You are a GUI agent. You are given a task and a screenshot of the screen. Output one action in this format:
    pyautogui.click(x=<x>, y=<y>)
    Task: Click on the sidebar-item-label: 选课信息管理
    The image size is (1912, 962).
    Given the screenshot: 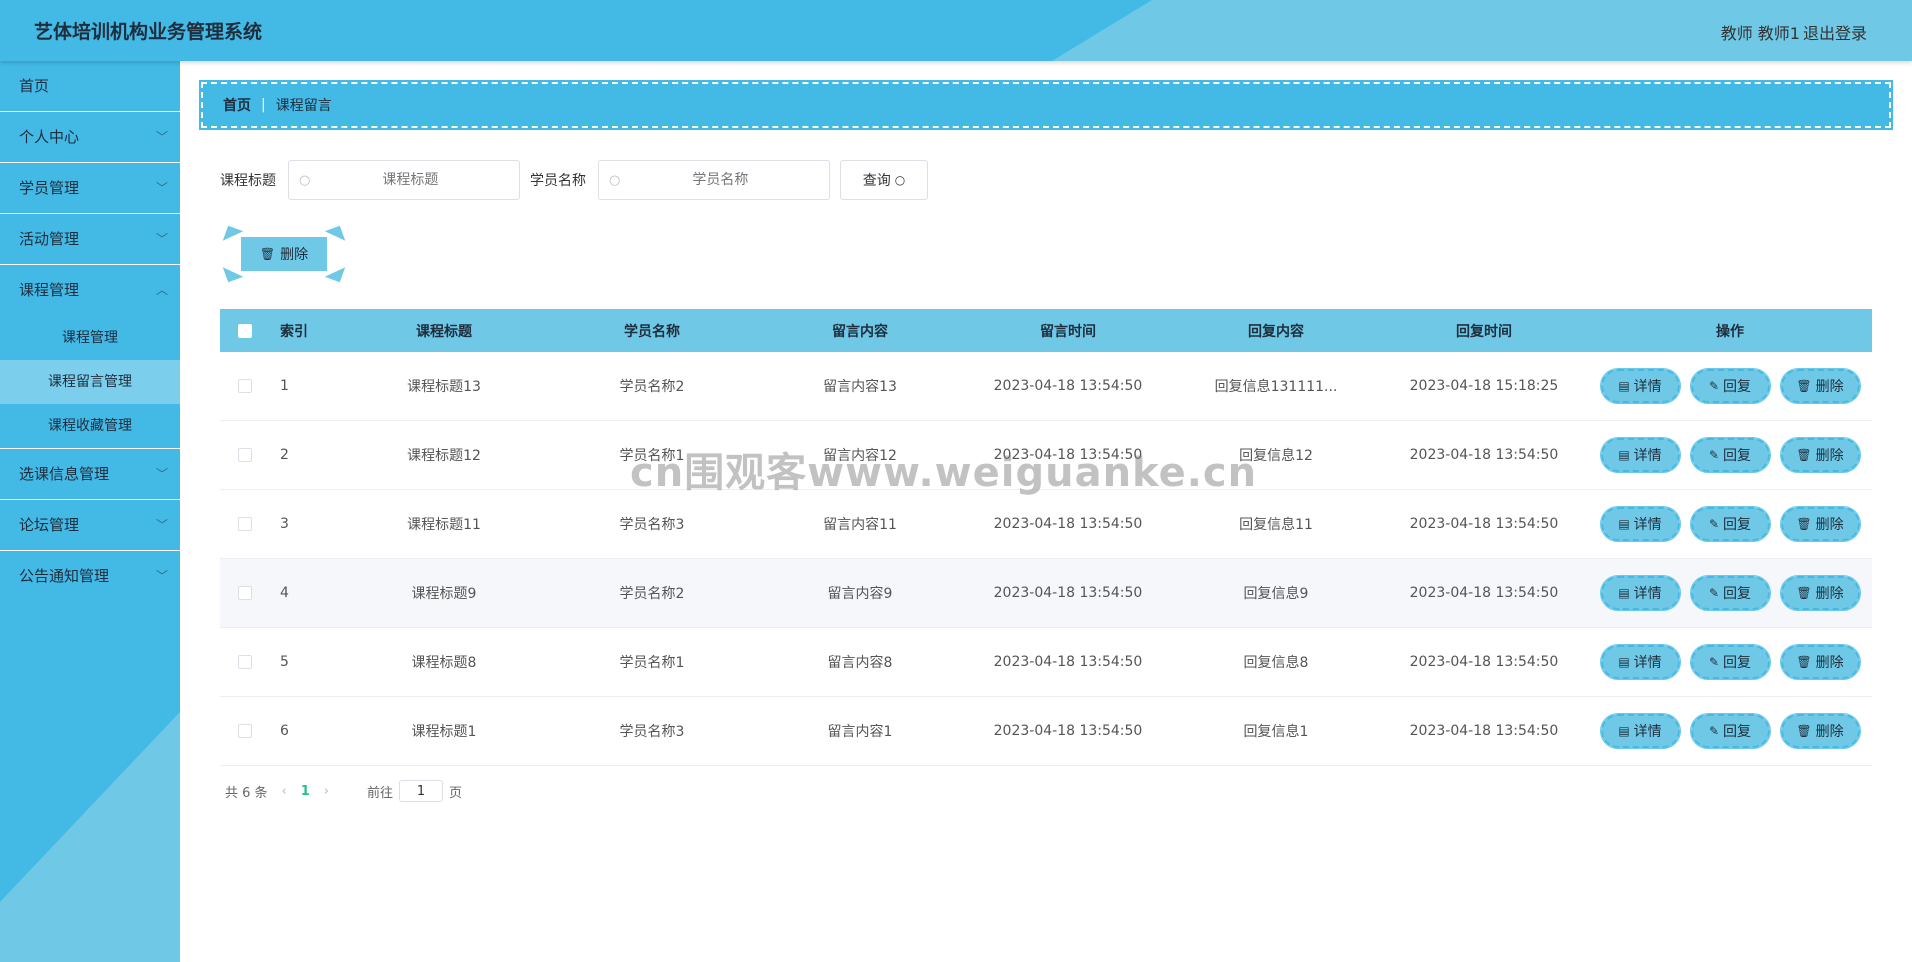 What is the action you would take?
    pyautogui.click(x=64, y=474)
    